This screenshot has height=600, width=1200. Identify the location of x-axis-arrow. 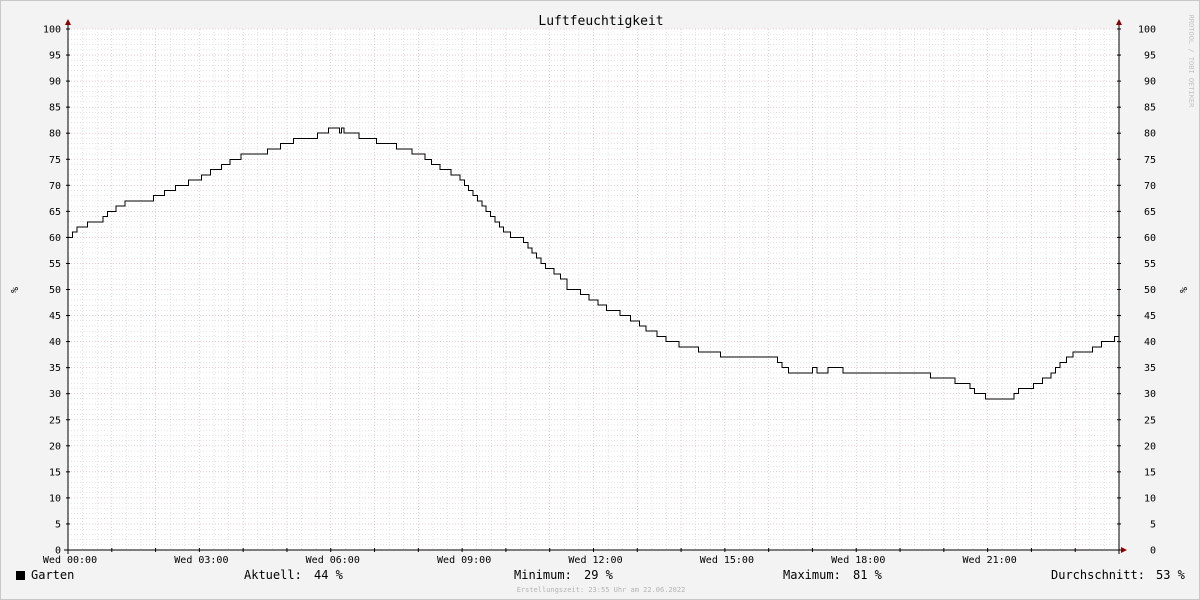
(1124, 550).